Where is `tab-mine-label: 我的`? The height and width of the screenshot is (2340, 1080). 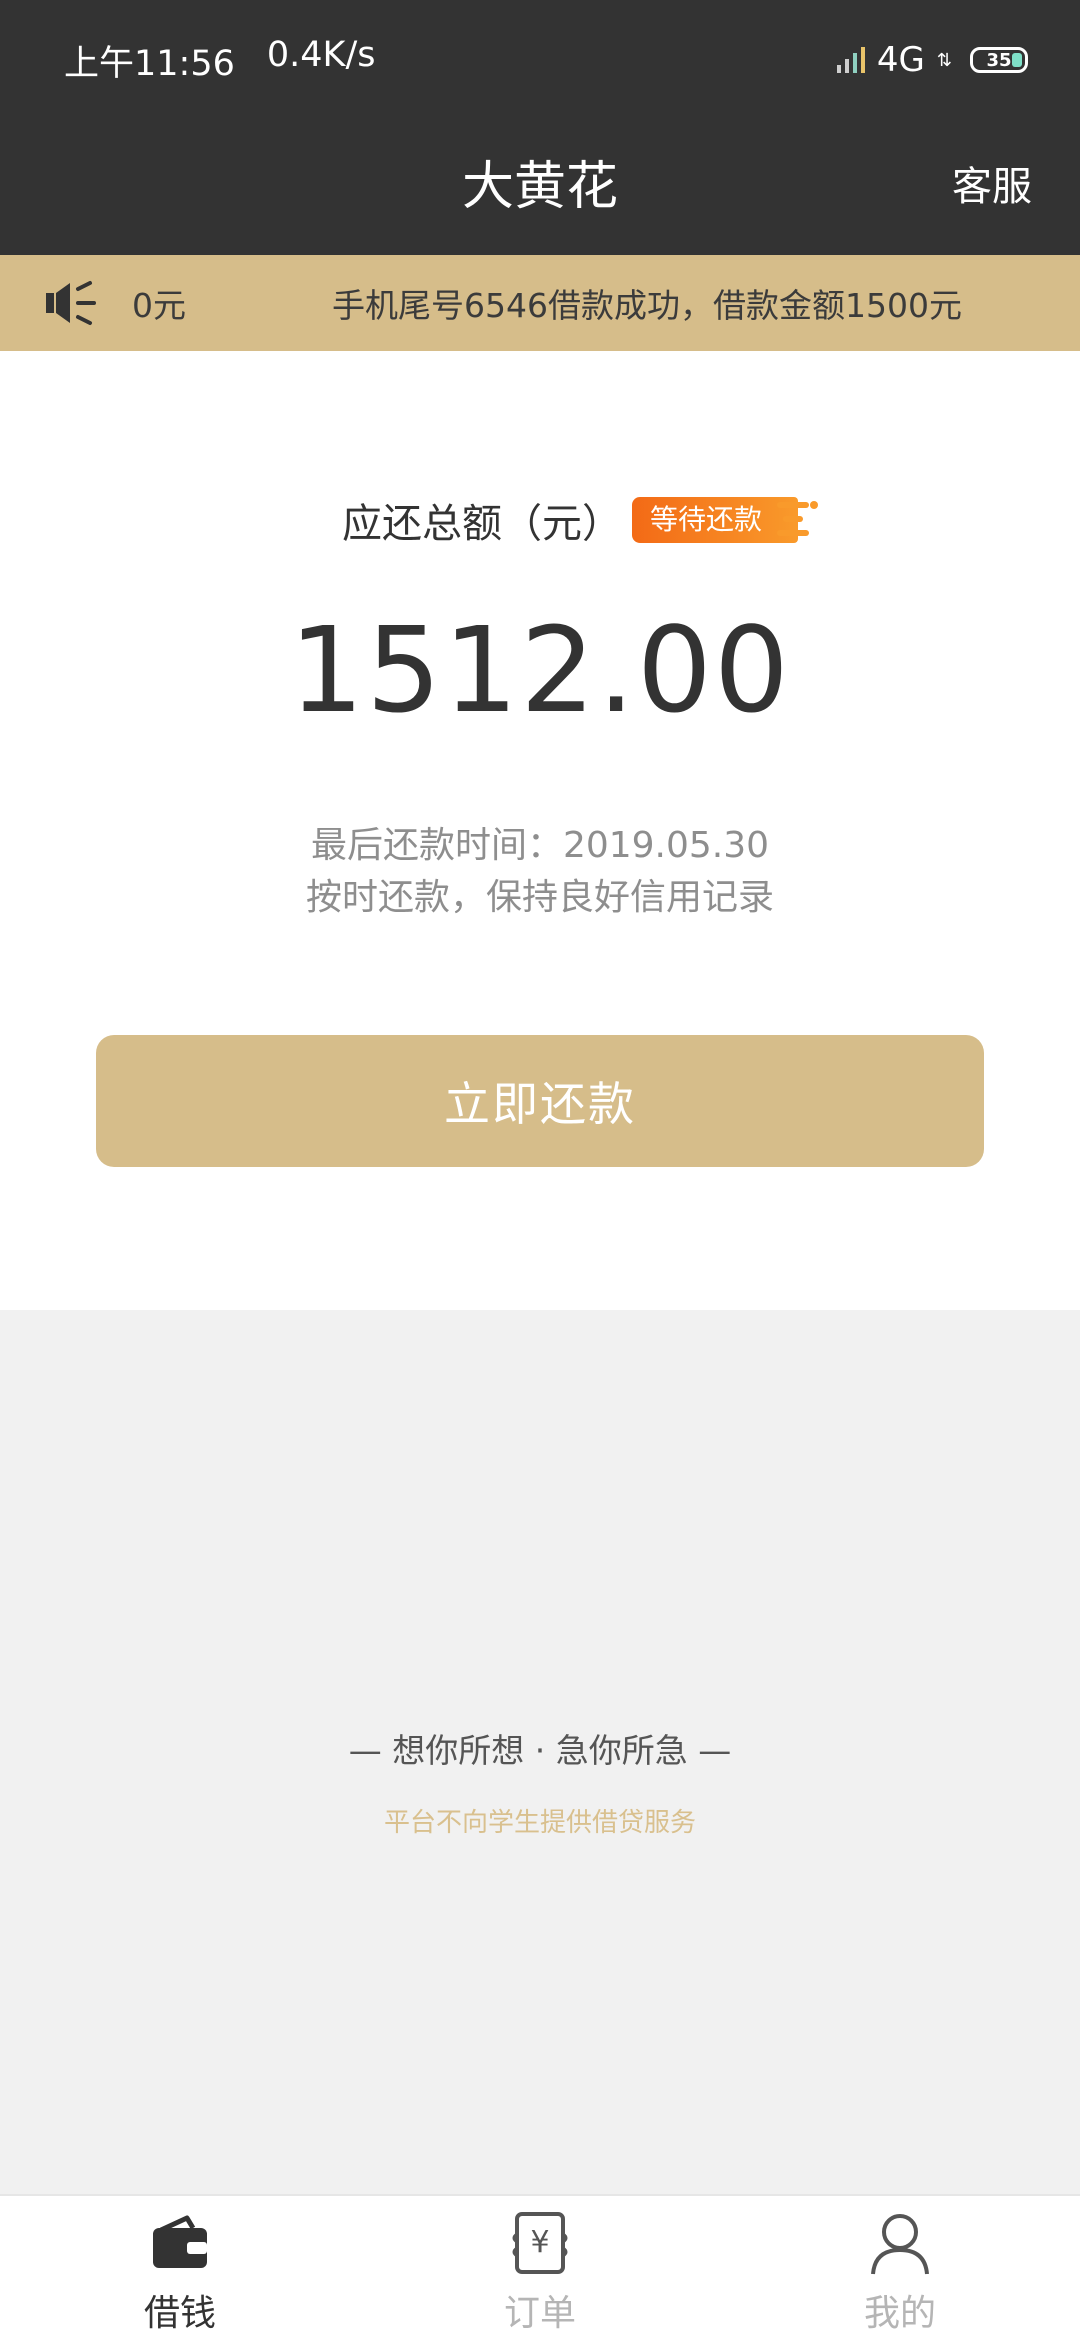
tab-mine-label: 我的 is located at coordinates (899, 2313).